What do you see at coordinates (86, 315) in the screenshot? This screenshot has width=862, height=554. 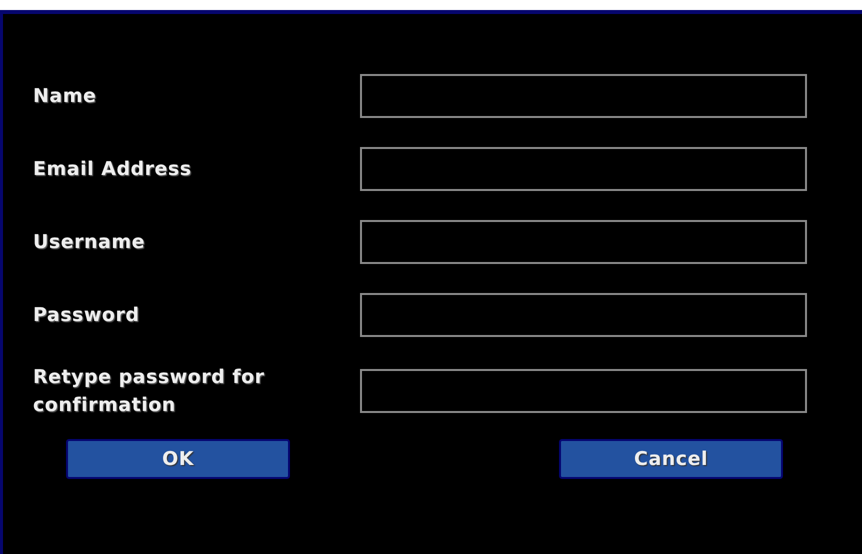 I see `field-label: Password` at bounding box center [86, 315].